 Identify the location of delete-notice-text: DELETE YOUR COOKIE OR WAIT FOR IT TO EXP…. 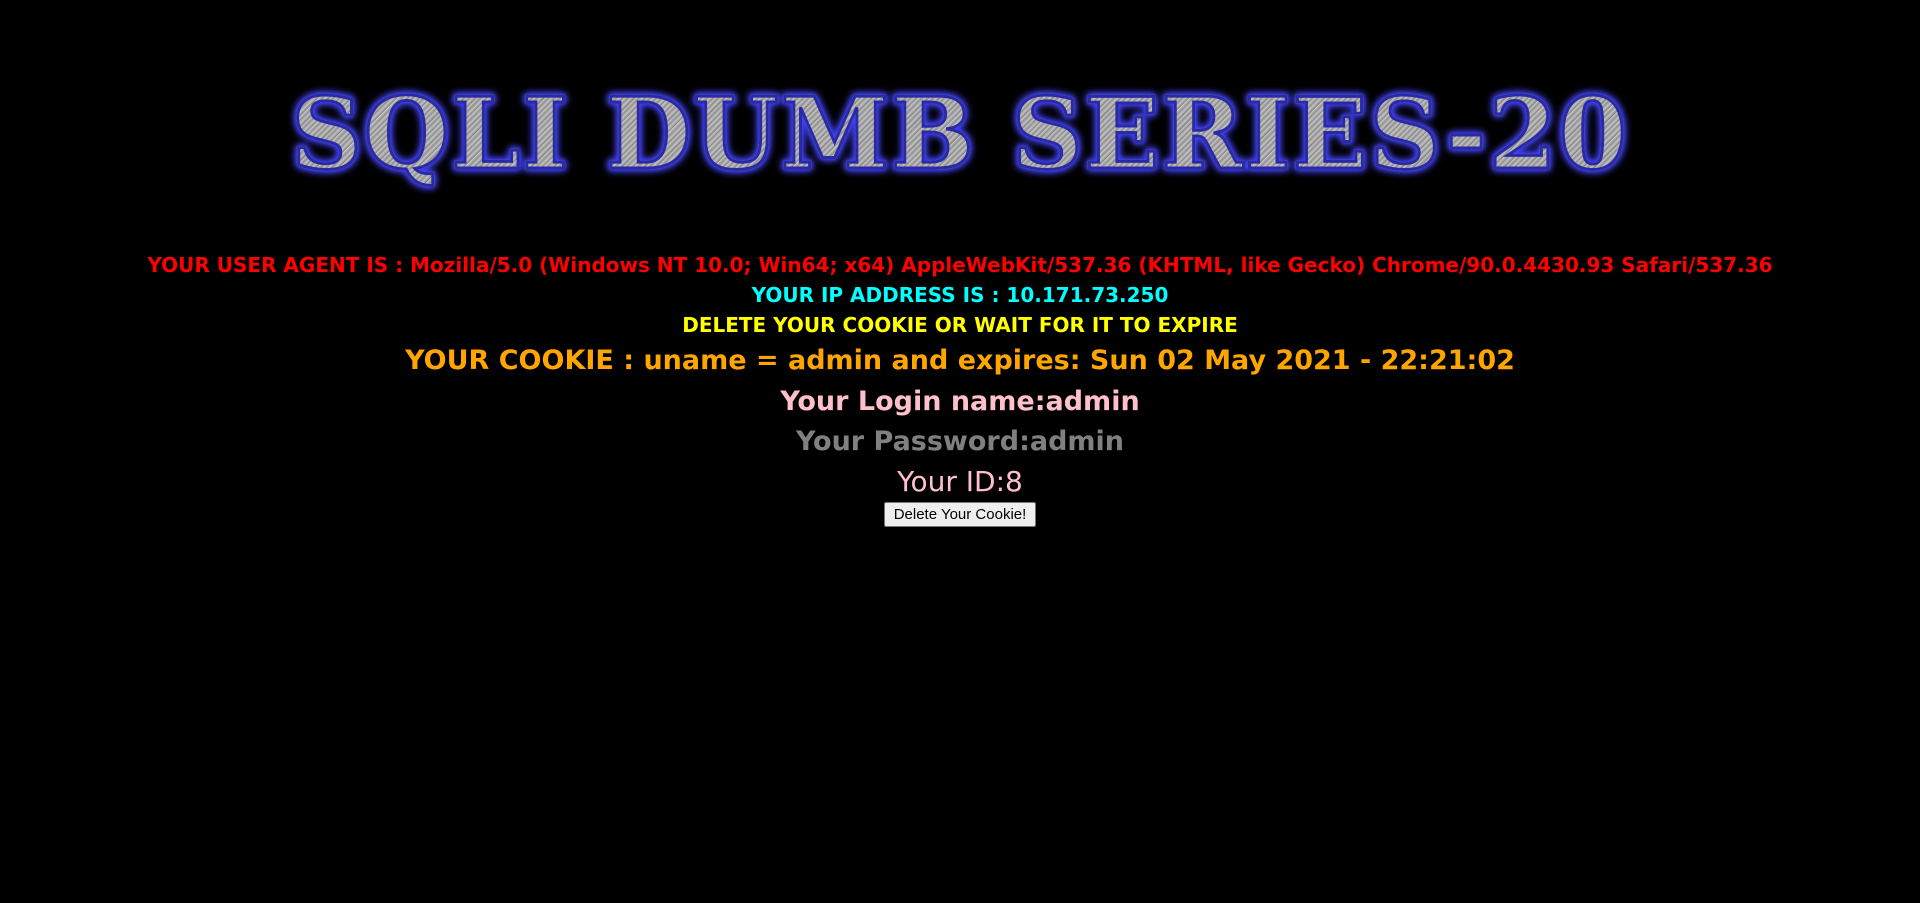
(960, 325).